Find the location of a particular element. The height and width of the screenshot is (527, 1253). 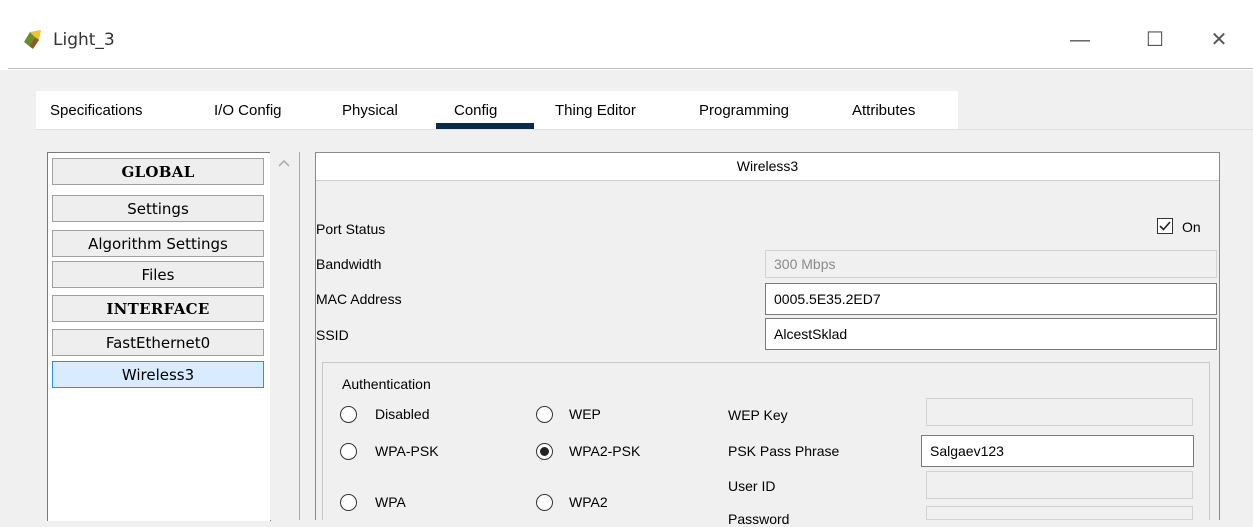

list-item-fastethernet0: FastEthernet0 is located at coordinates (158, 342).